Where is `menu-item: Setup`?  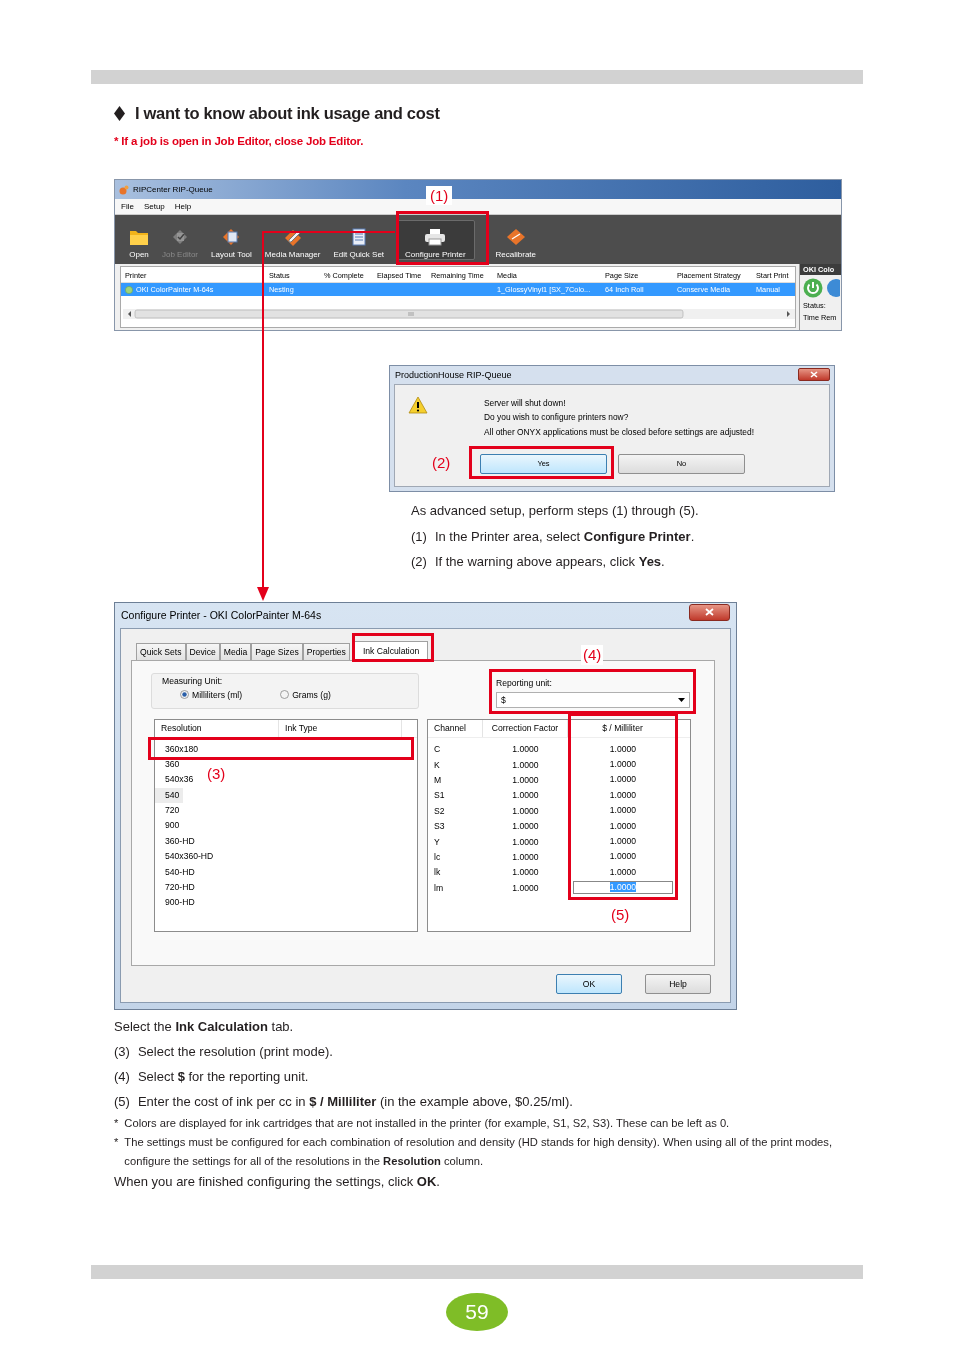 menu-item: Setup is located at coordinates (154, 206).